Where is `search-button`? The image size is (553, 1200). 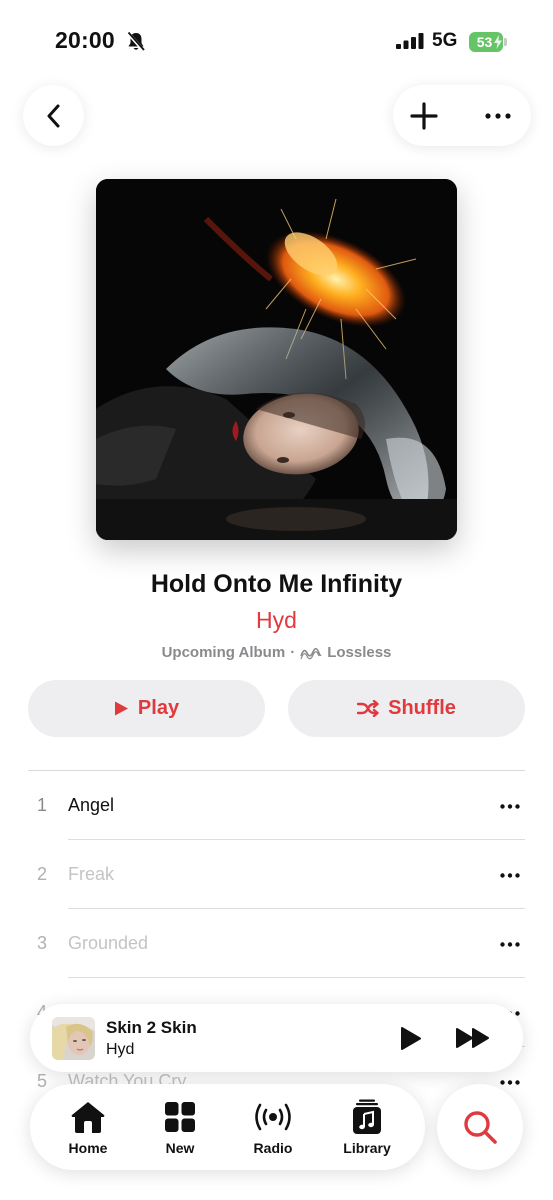 search-button is located at coordinates (480, 1127).